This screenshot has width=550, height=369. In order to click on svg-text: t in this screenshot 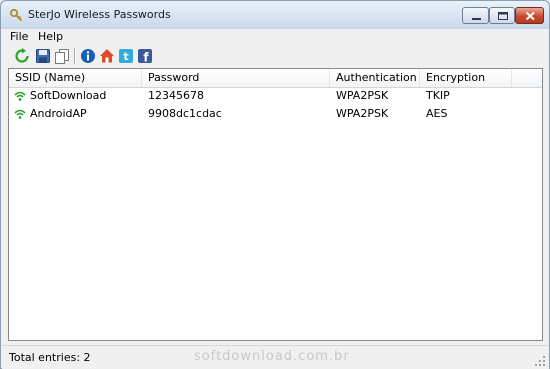, I will do `click(125, 56)`.